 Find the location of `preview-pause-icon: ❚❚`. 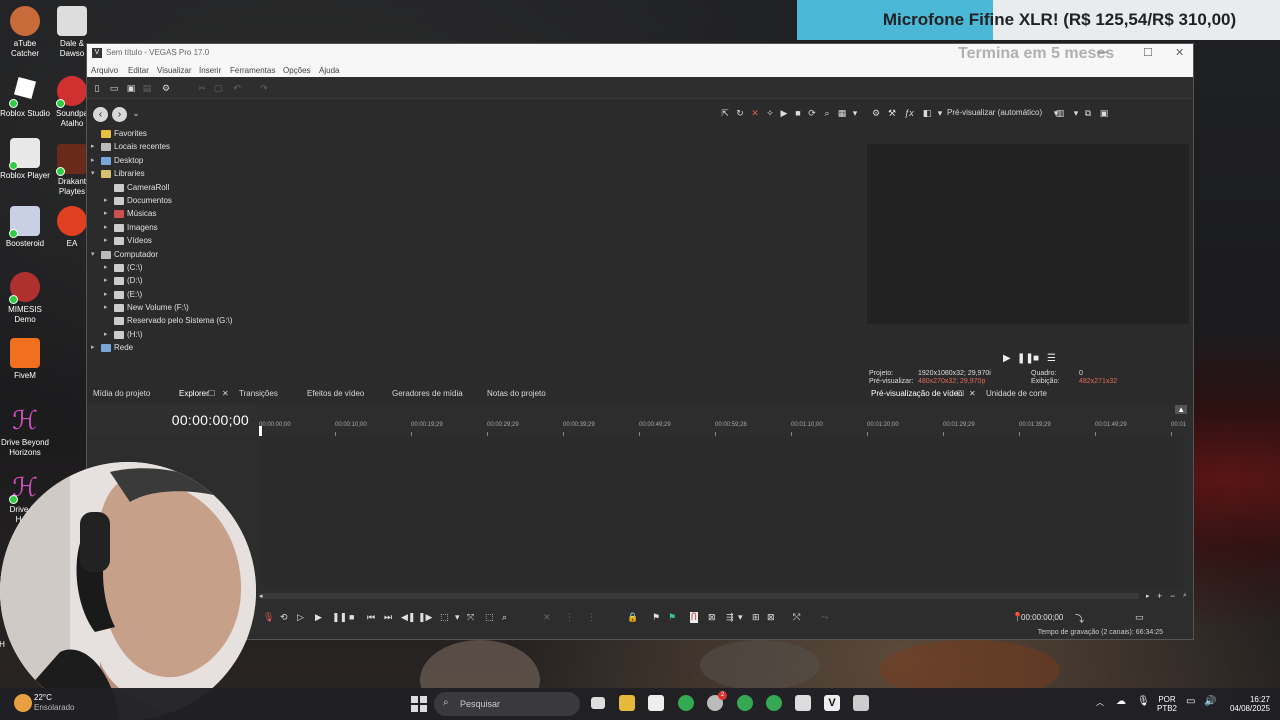

preview-pause-icon: ❚❚ is located at coordinates (1025, 358).